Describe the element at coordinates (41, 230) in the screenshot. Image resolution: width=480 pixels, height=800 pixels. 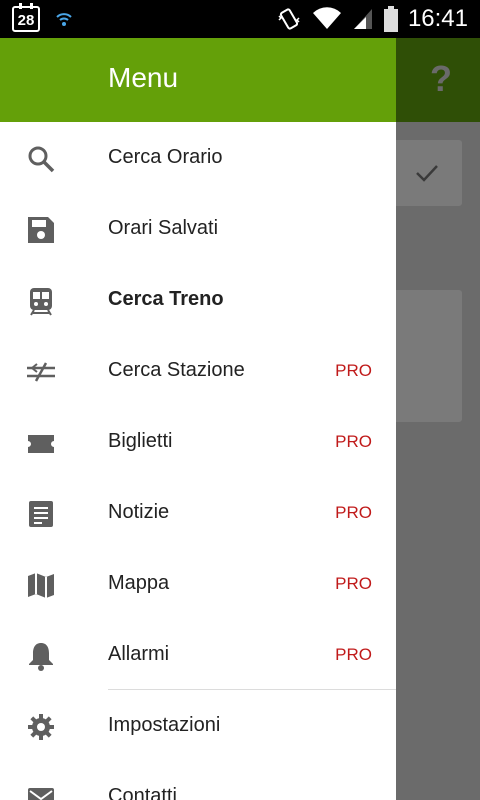
I see `save-icon` at that location.